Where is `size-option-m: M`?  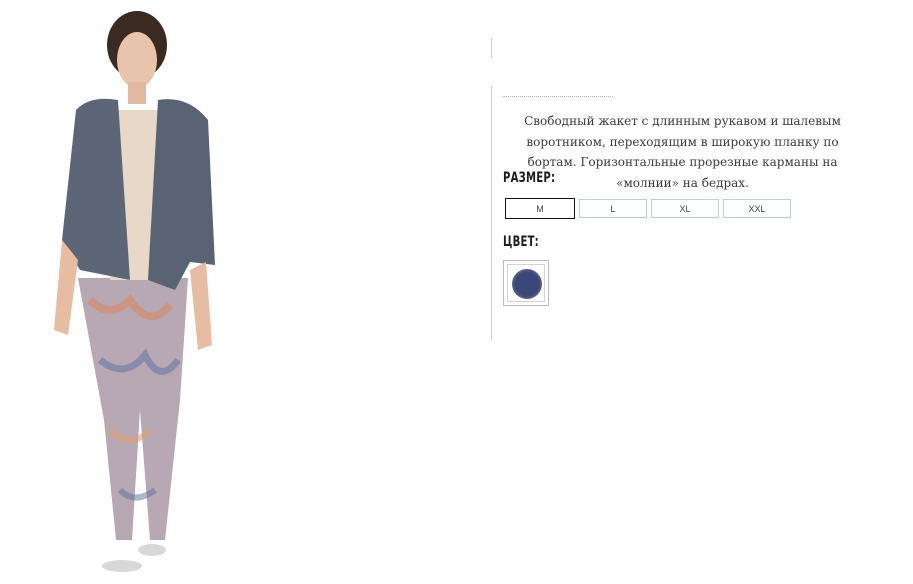 size-option-m: M is located at coordinates (540, 208).